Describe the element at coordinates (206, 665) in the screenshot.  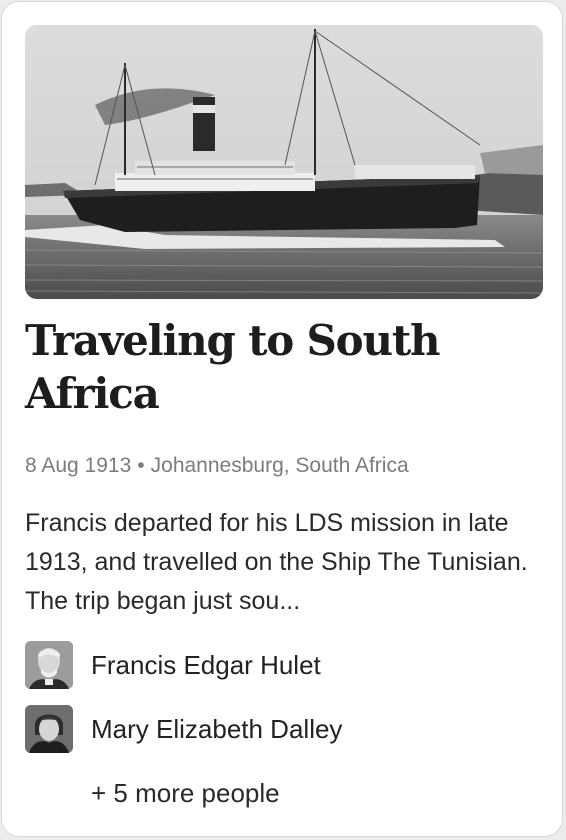
I see `person-name: Francis Edgar Hulet` at that location.